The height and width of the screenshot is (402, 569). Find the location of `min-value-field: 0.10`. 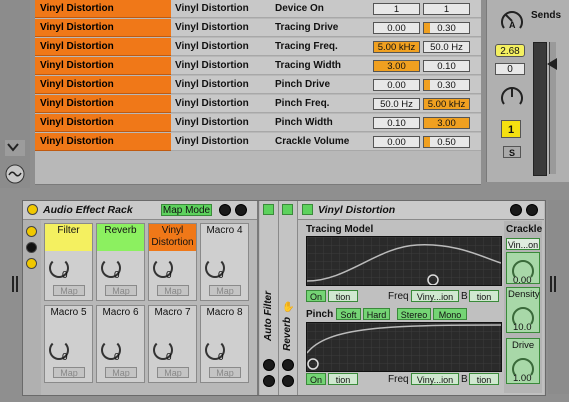

min-value-field: 0.10 is located at coordinates (396, 123).